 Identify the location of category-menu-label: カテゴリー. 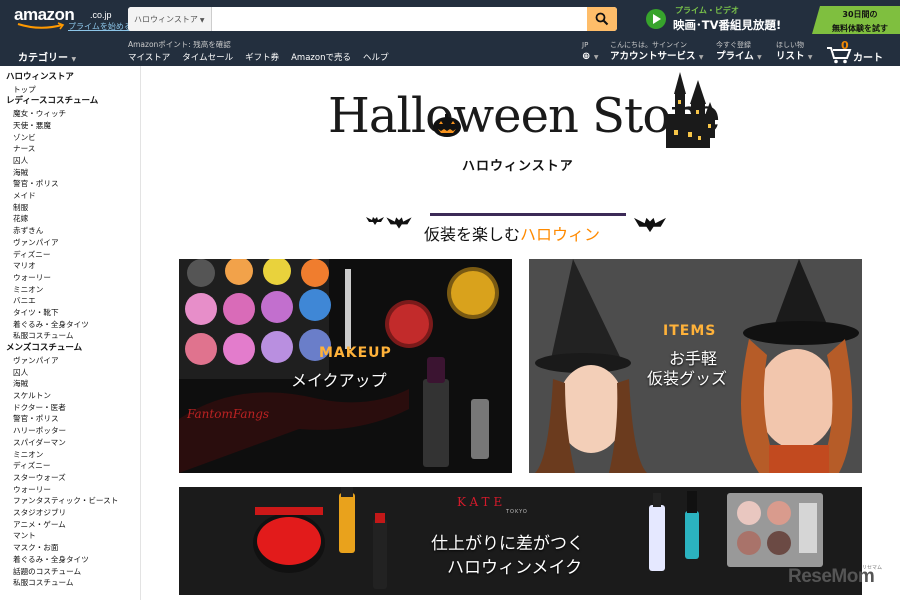
(43, 58).